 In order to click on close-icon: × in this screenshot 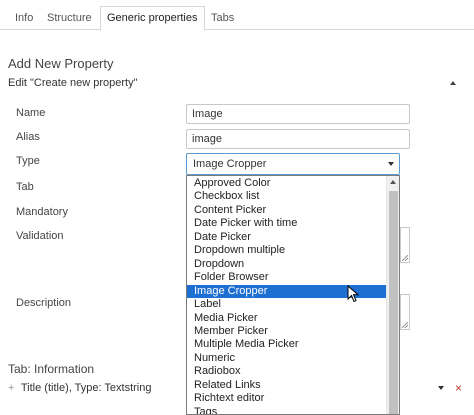, I will do `click(458, 388)`.